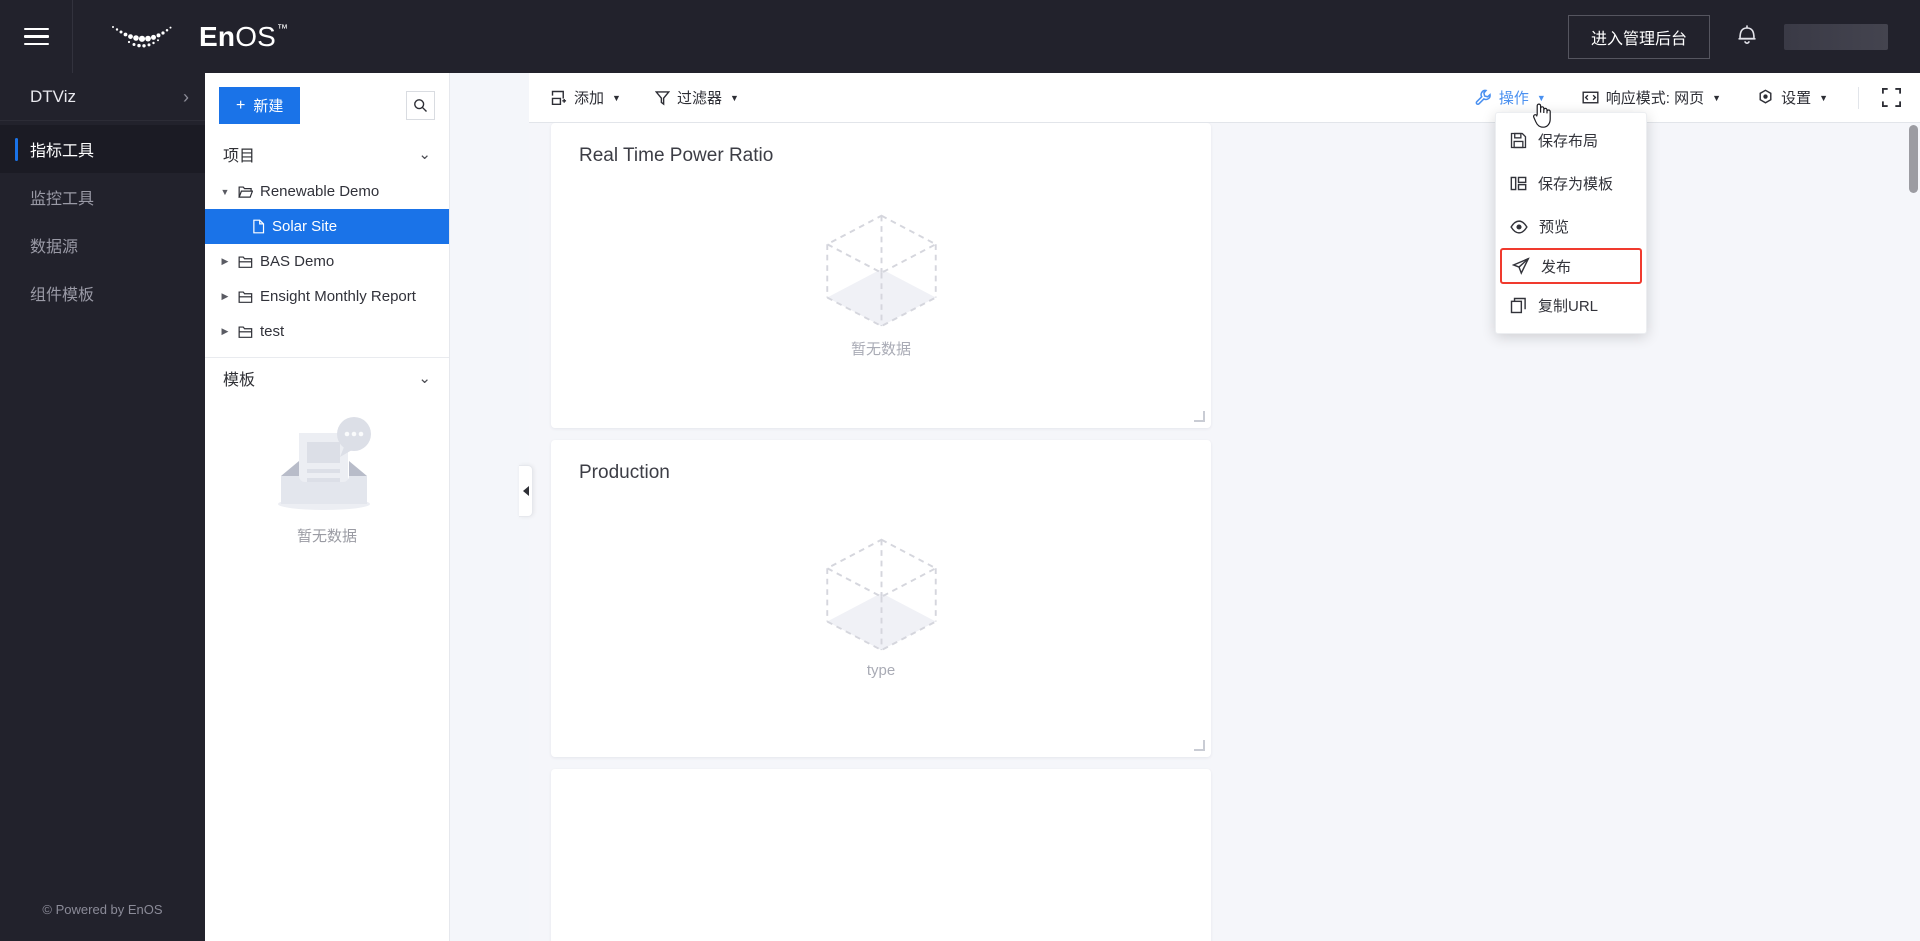  I want to click on template-empty-state: 暂无数据, so click(327, 477).